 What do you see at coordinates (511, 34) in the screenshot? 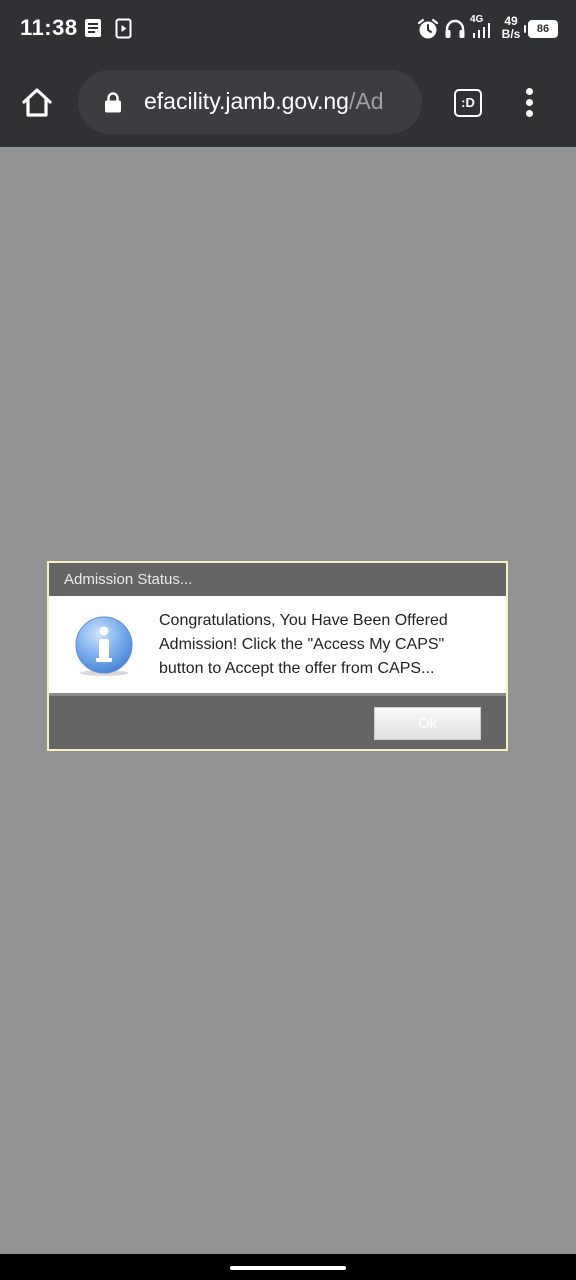
I see `speed-unit: B/s` at bounding box center [511, 34].